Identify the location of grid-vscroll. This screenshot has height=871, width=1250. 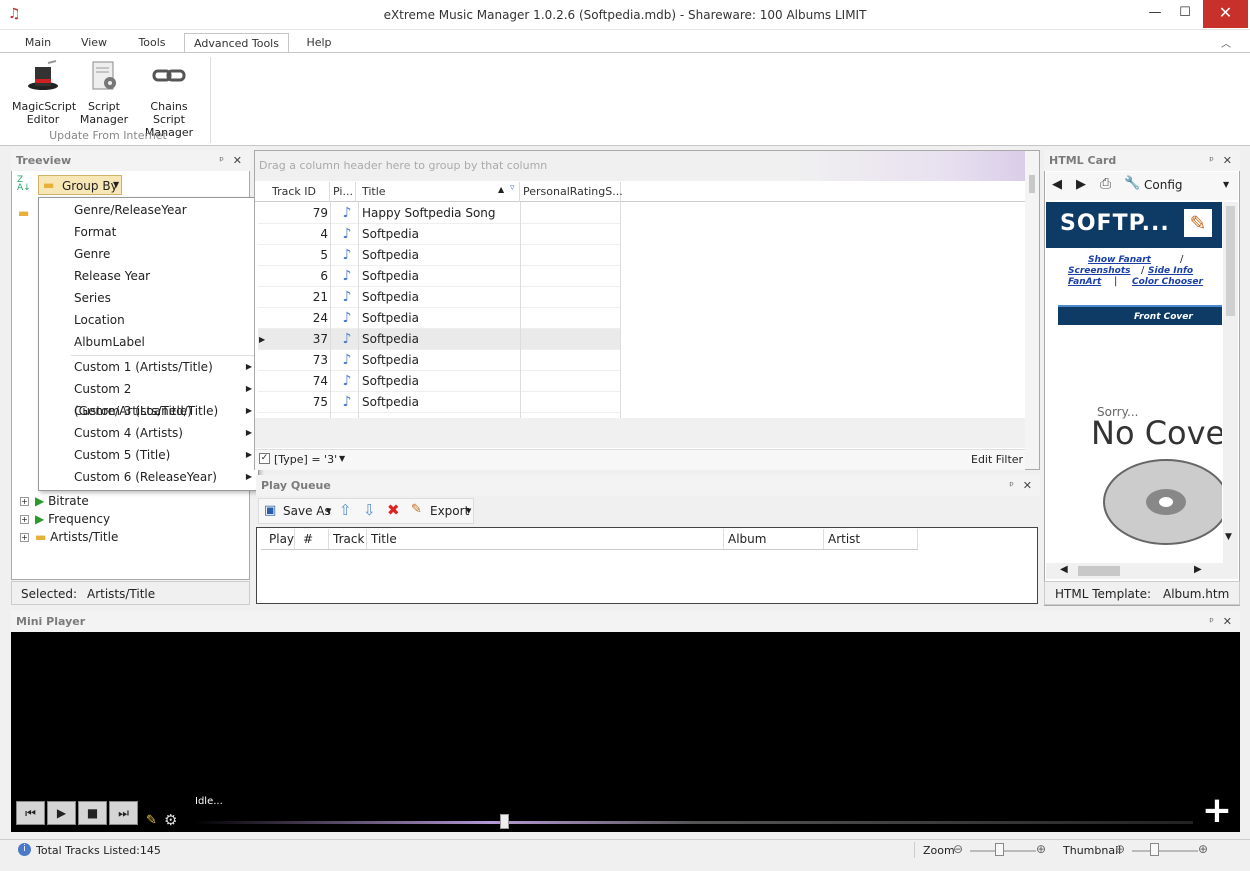
(1032, 310).